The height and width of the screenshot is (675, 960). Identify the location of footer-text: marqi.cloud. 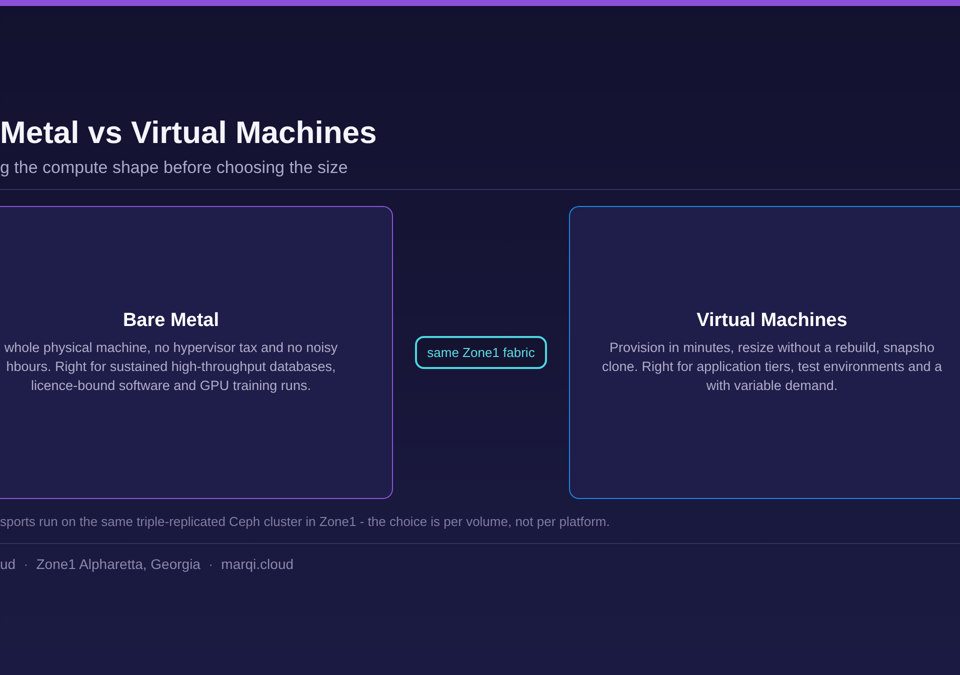
(257, 564).